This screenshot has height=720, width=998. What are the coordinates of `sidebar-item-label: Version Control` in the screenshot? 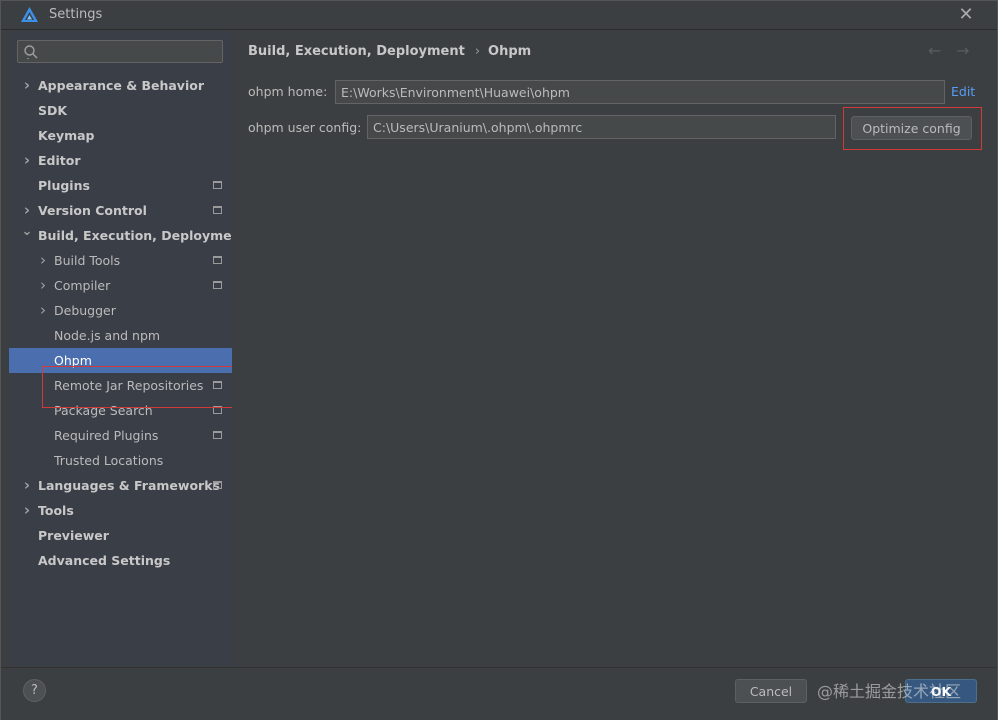 It's located at (92, 210).